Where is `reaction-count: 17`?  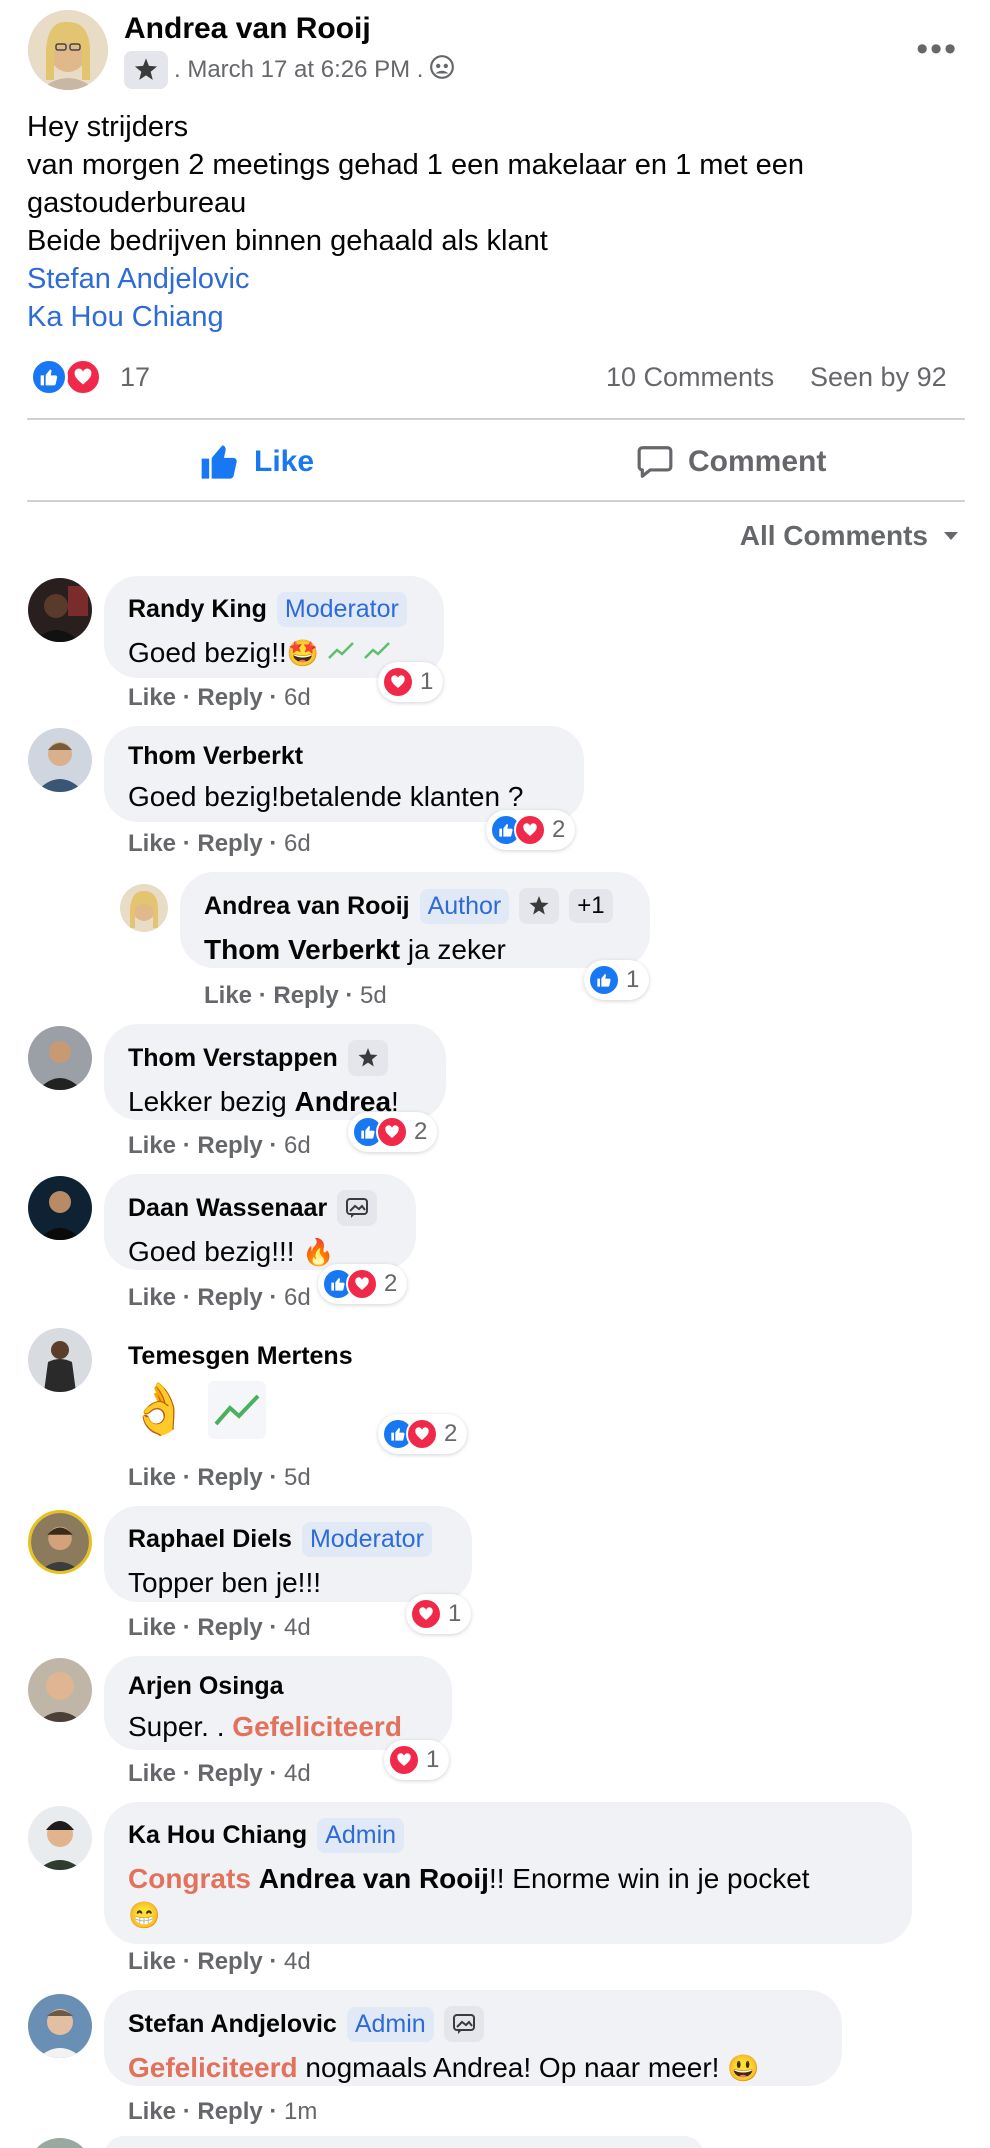 reaction-count: 17 is located at coordinates (135, 377).